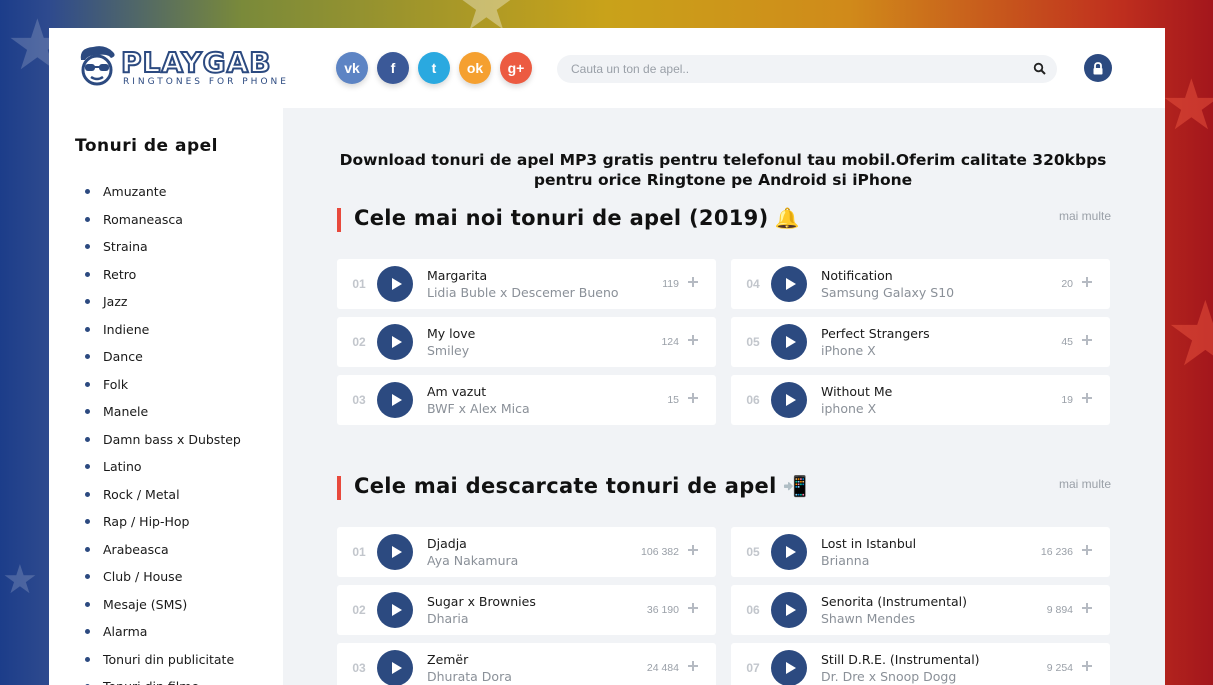 This screenshot has width=1213, height=685. What do you see at coordinates (753, 668) in the screenshot?
I see `track-number: 07` at bounding box center [753, 668].